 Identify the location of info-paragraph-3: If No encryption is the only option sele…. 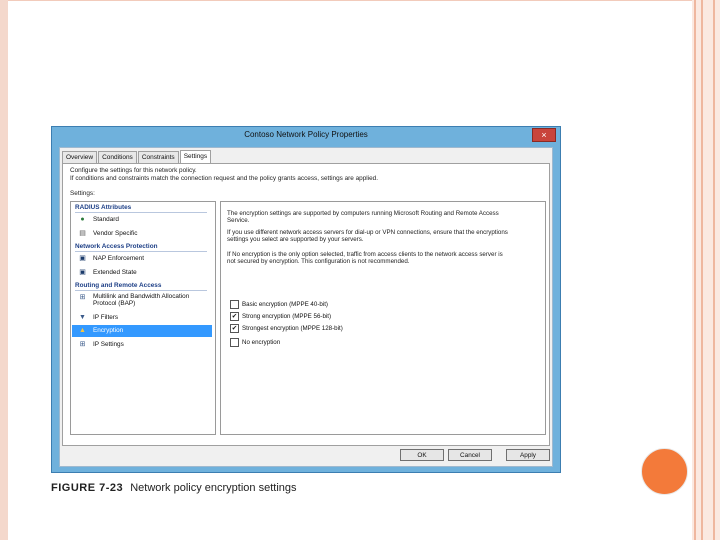
(365, 258).